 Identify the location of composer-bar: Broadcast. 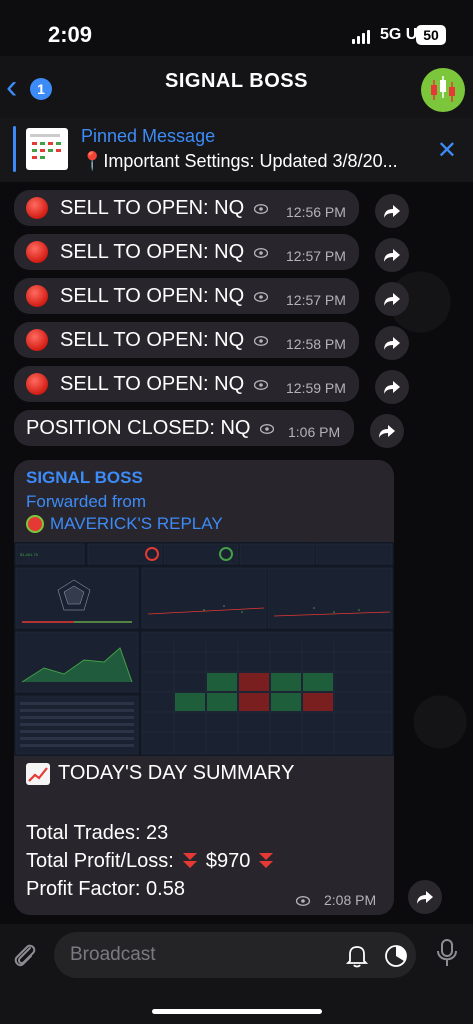
(236, 974).